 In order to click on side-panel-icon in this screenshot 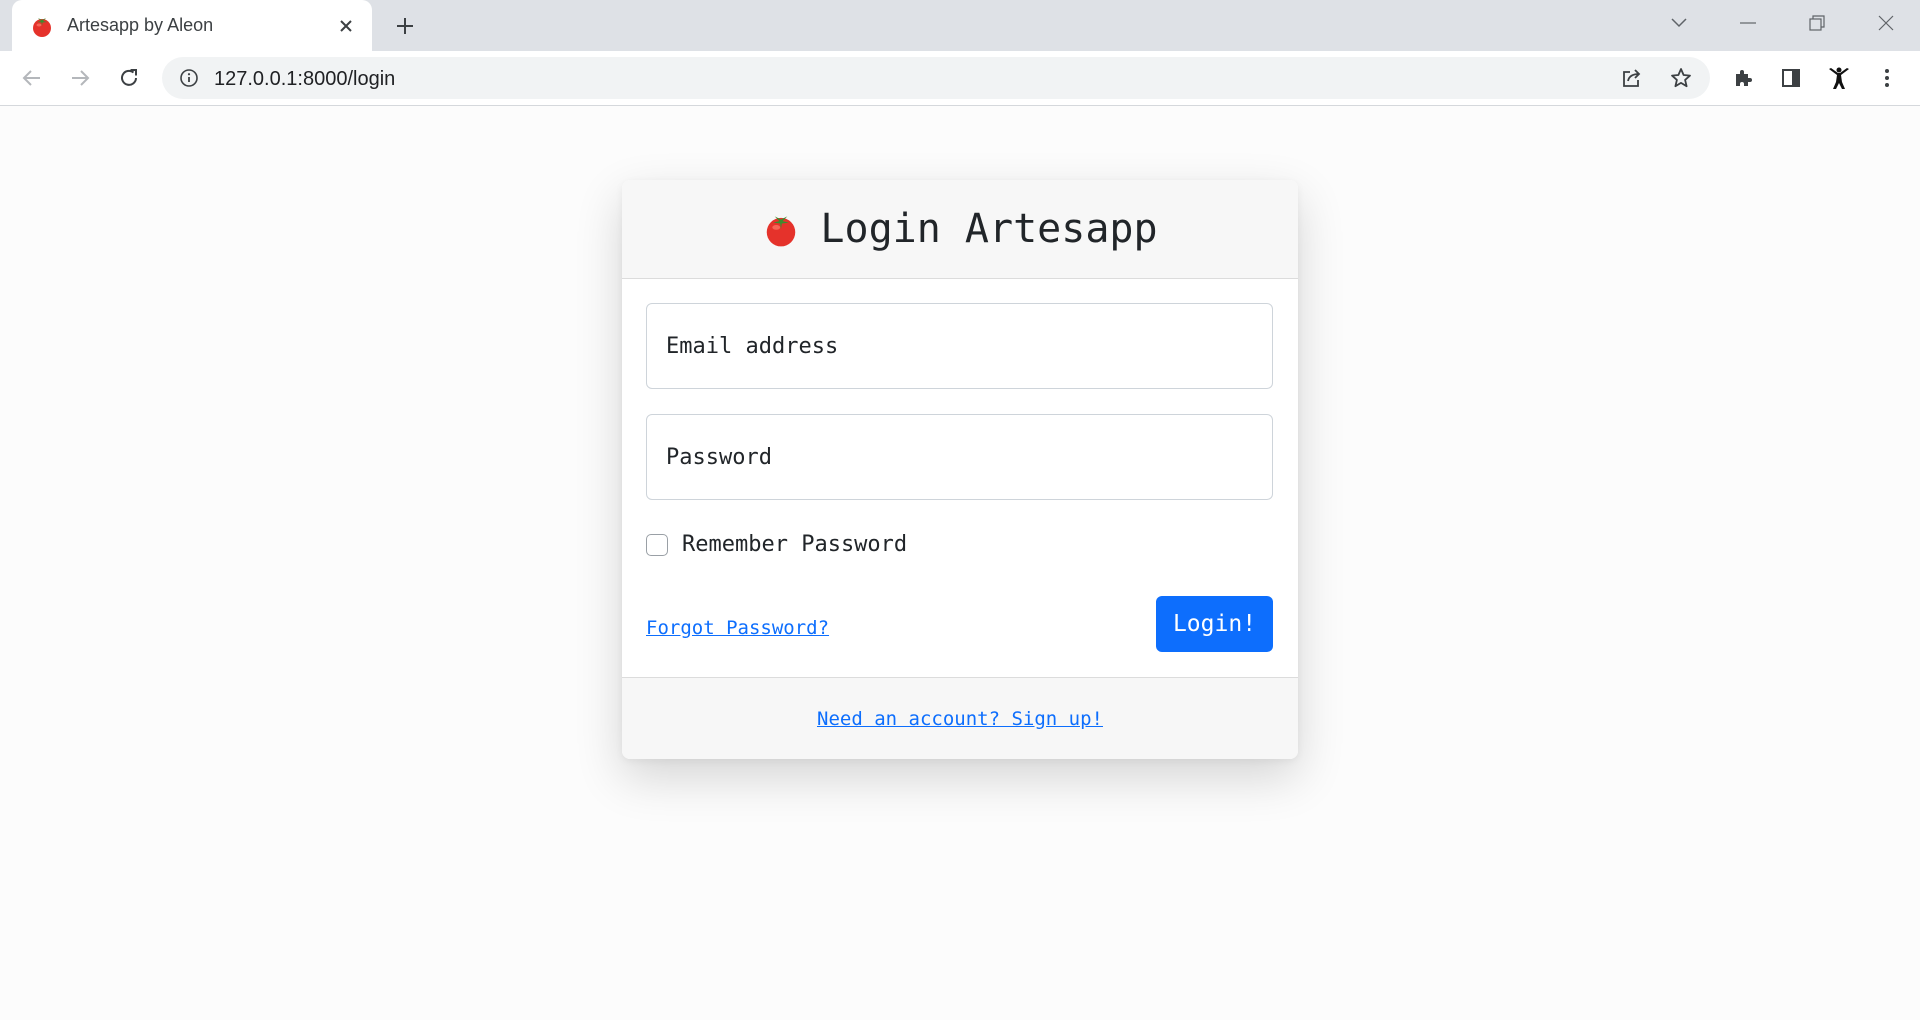, I will do `click(1791, 78)`.